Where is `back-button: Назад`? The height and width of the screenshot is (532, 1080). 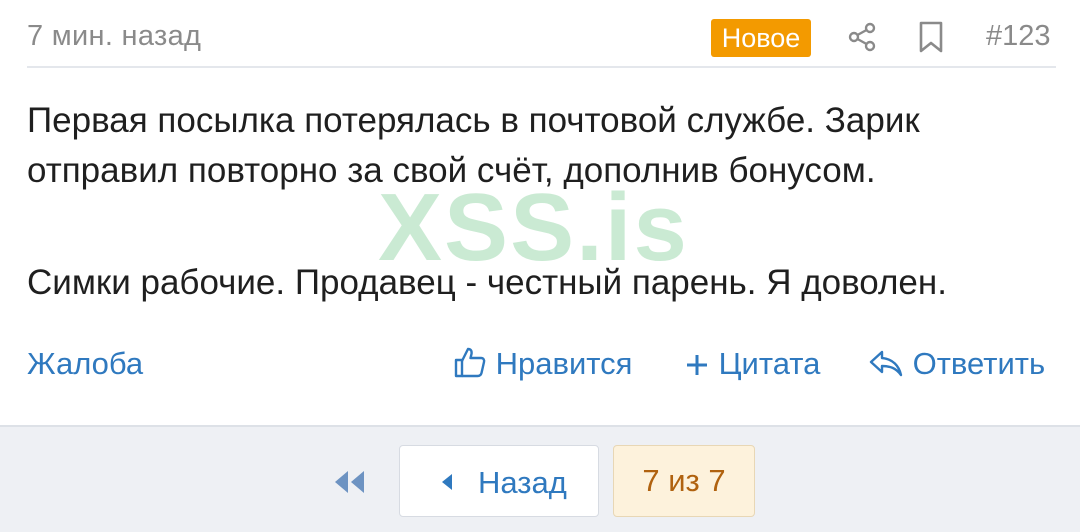
back-button: Назад is located at coordinates (499, 481).